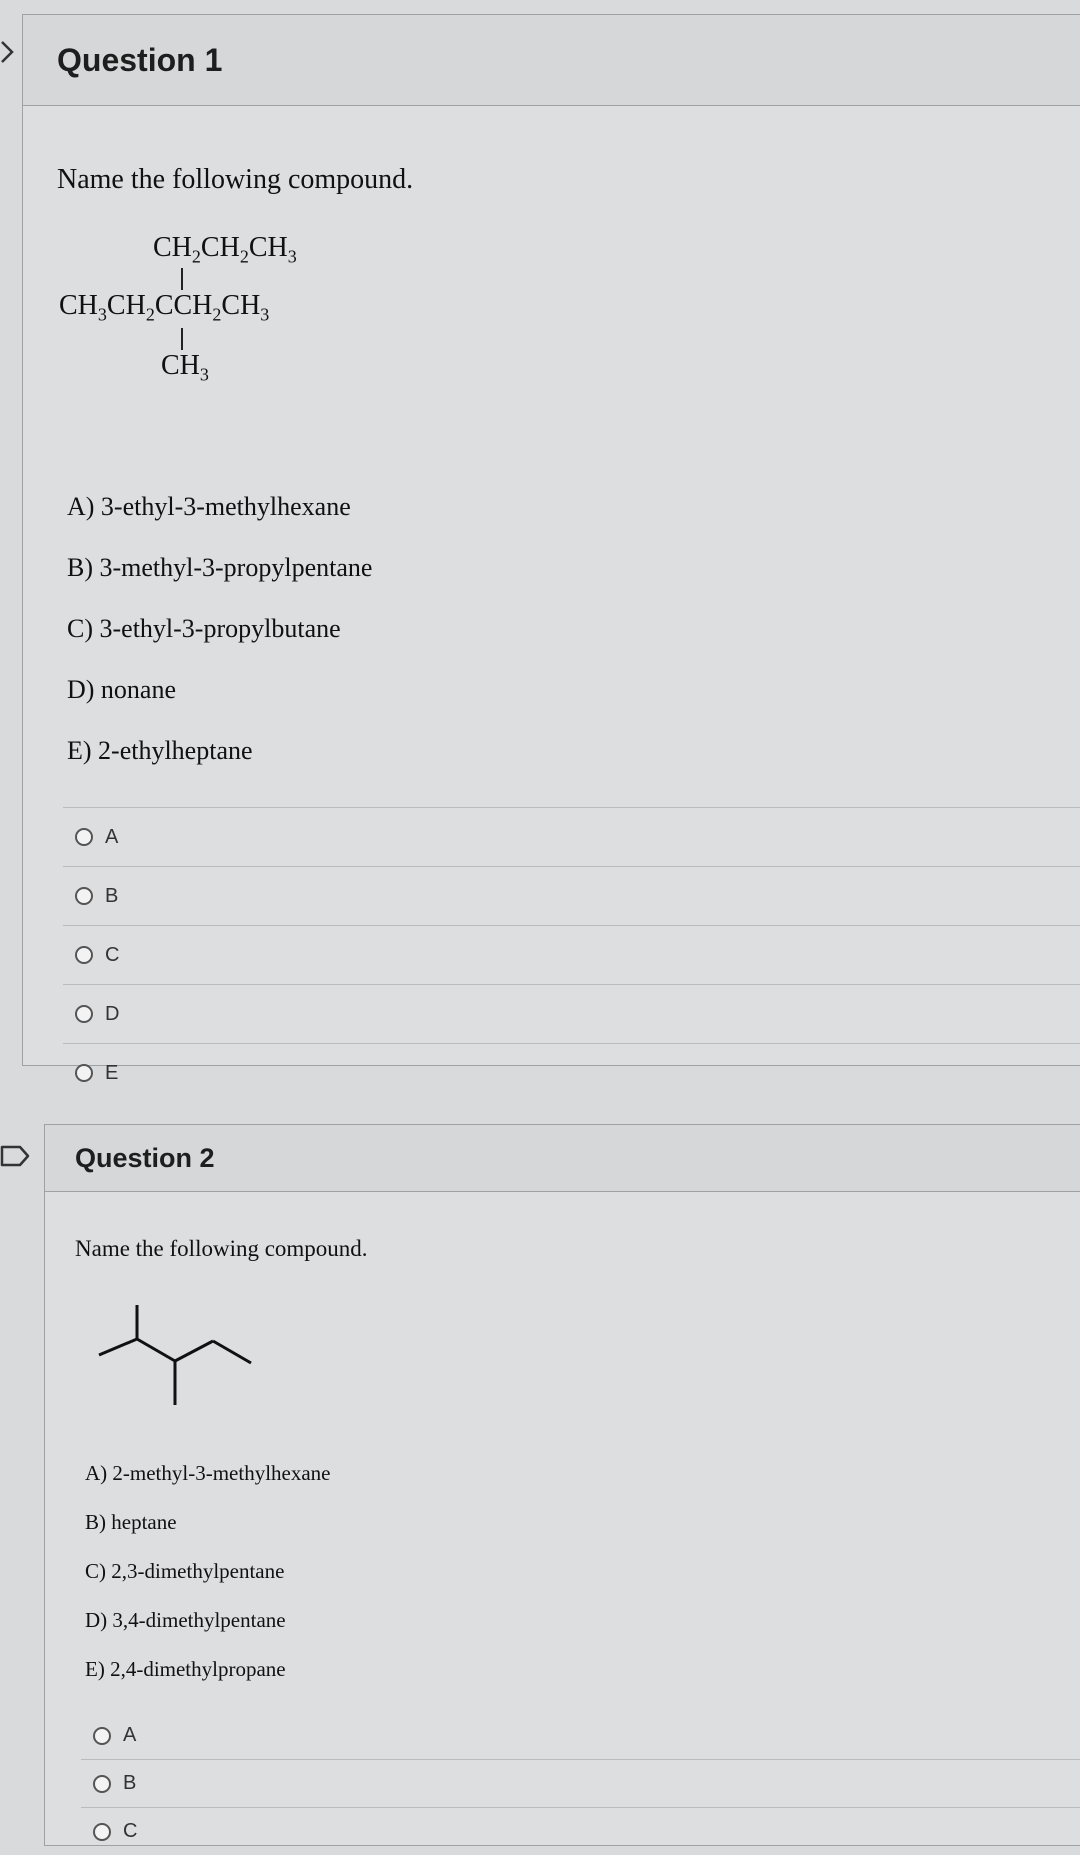 Image resolution: width=1080 pixels, height=1855 pixels. I want to click on answer-label: D, so click(112, 1013).